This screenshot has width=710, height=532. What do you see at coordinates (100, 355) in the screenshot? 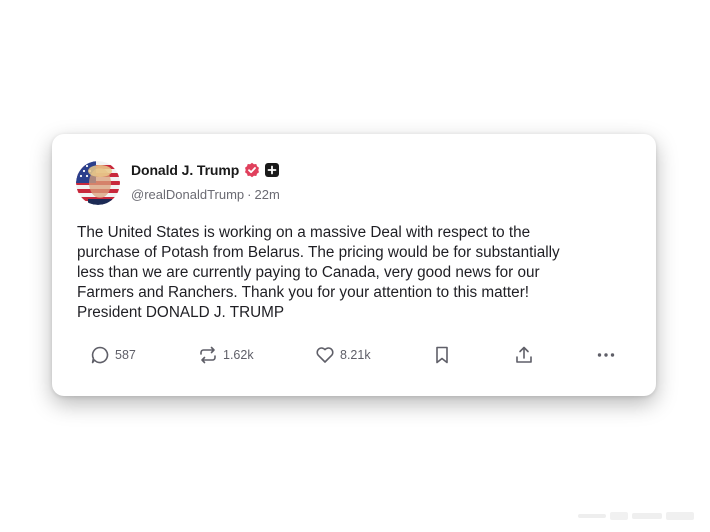
I see `reply-icon` at bounding box center [100, 355].